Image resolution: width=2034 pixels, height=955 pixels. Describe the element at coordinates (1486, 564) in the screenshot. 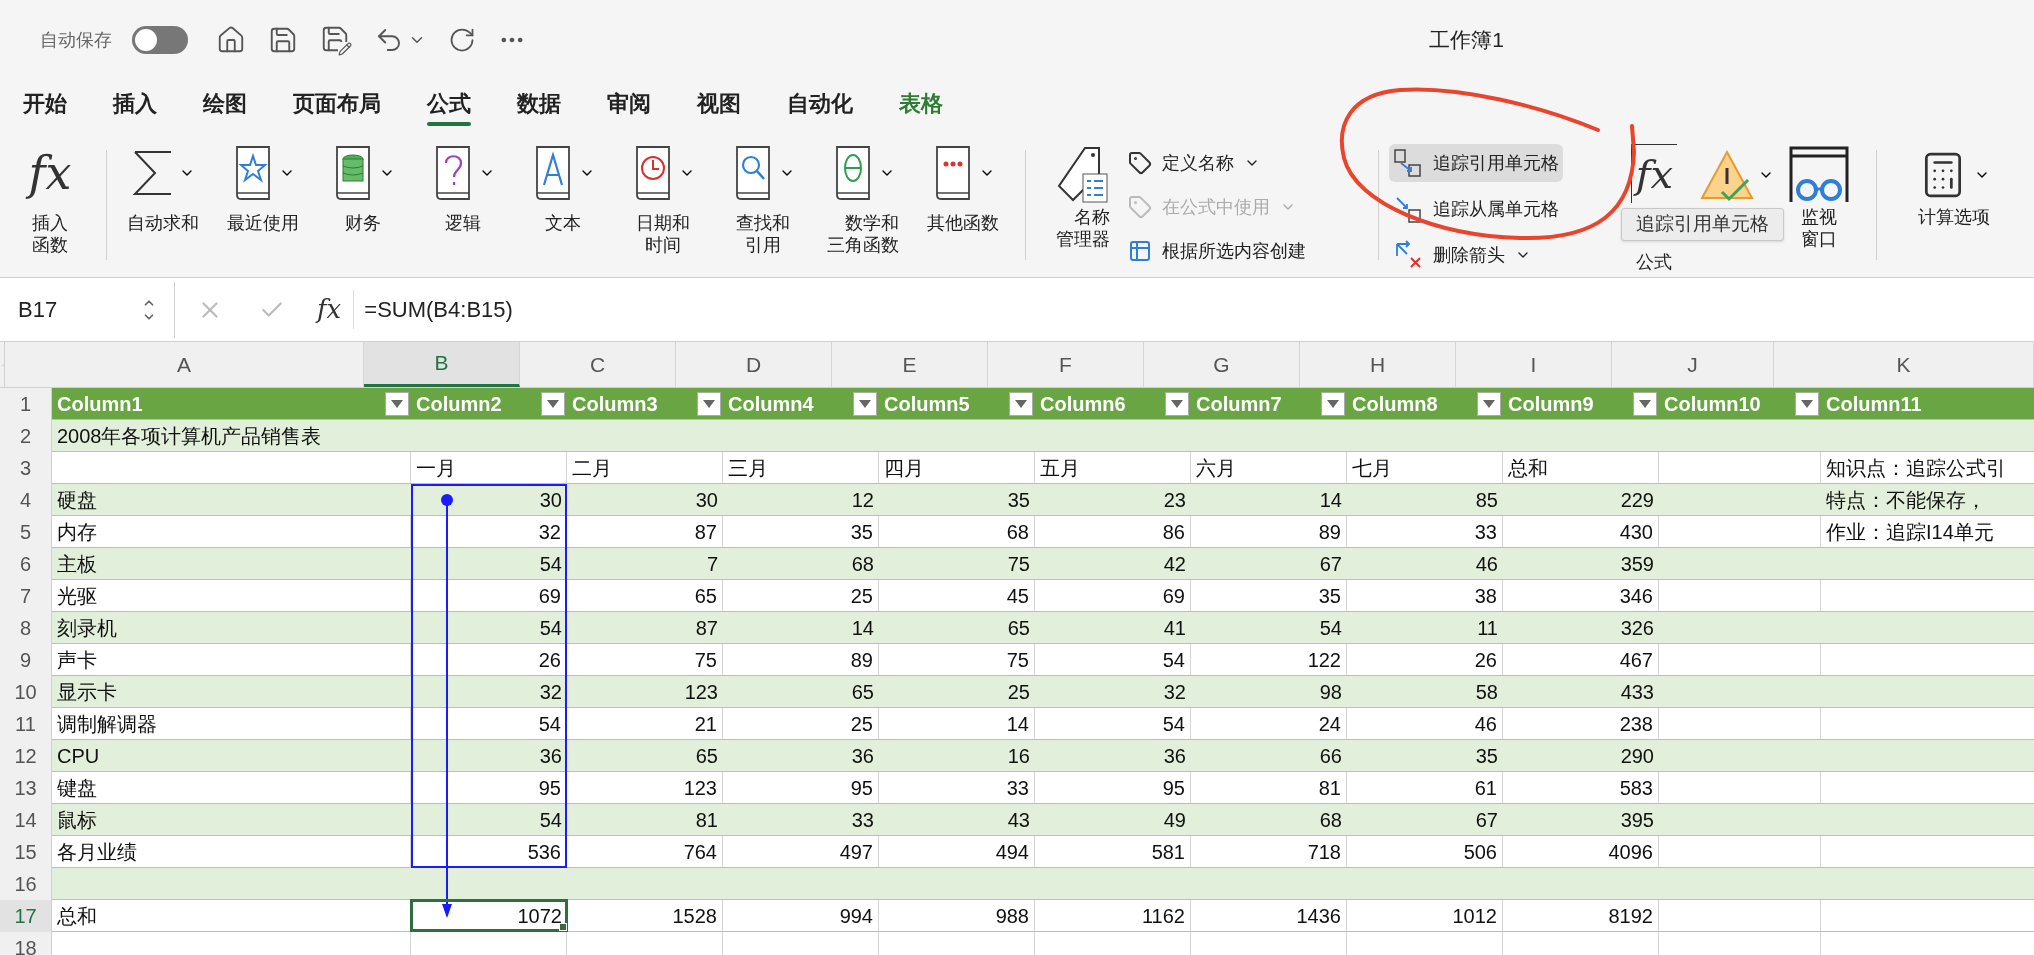

I see `table-cell-text: 46` at that location.